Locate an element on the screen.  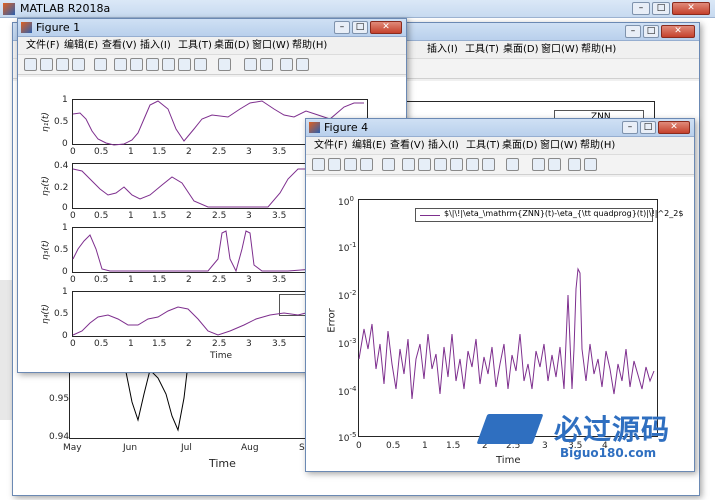
s4-xtick-25: 2.5 is located at coordinates (219, 344).